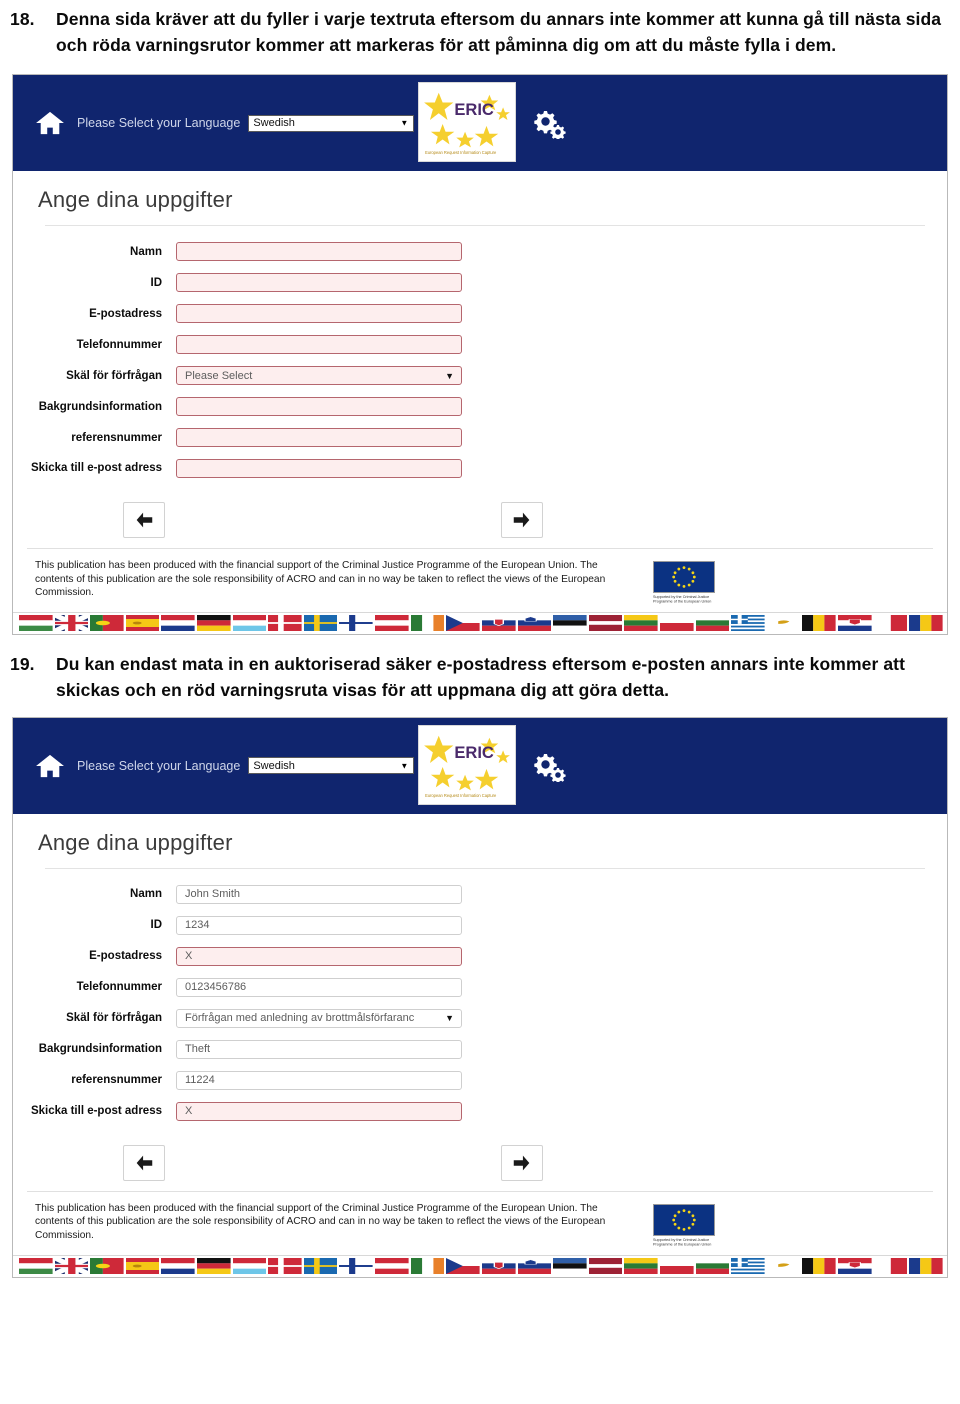 The image size is (960, 1404). What do you see at coordinates (114, 1018) in the screenshot?
I see `field-label: Skäl för förfrågan` at bounding box center [114, 1018].